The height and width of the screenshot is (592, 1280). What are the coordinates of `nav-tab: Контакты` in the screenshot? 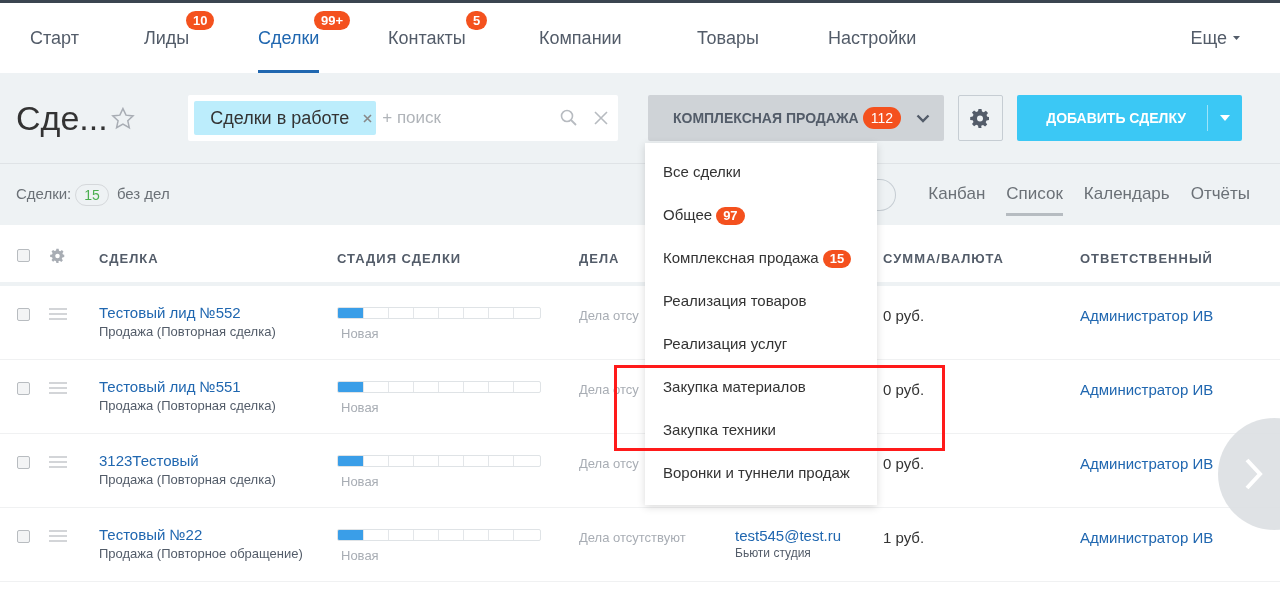 It's located at (427, 38).